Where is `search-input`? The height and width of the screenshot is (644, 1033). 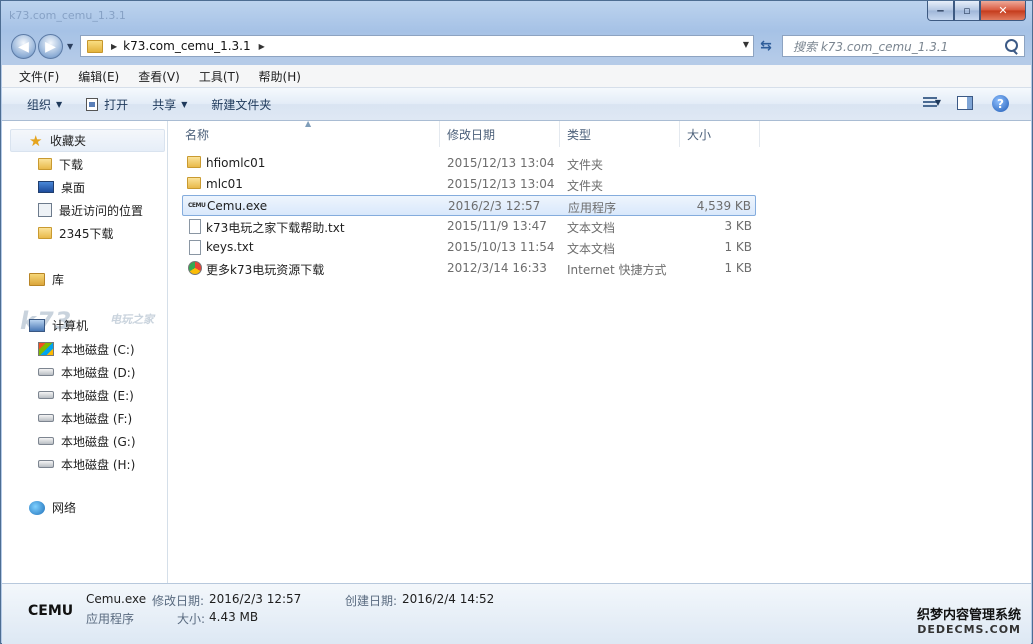
search-input is located at coordinates (893, 47).